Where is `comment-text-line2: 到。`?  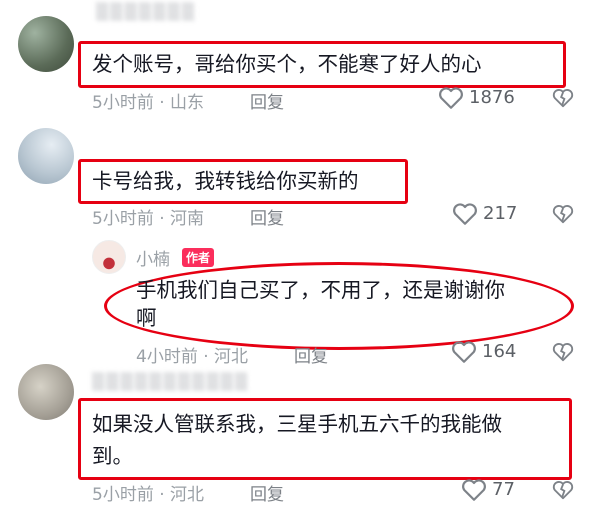
comment-text-line2: 到。 is located at coordinates (112, 456).